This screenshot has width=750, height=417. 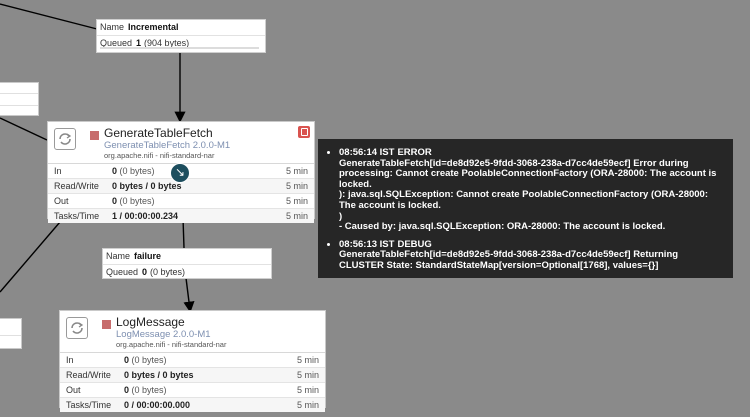 I want to click on bulletin-time: 08:56:14 IST, so click(x=367, y=152).